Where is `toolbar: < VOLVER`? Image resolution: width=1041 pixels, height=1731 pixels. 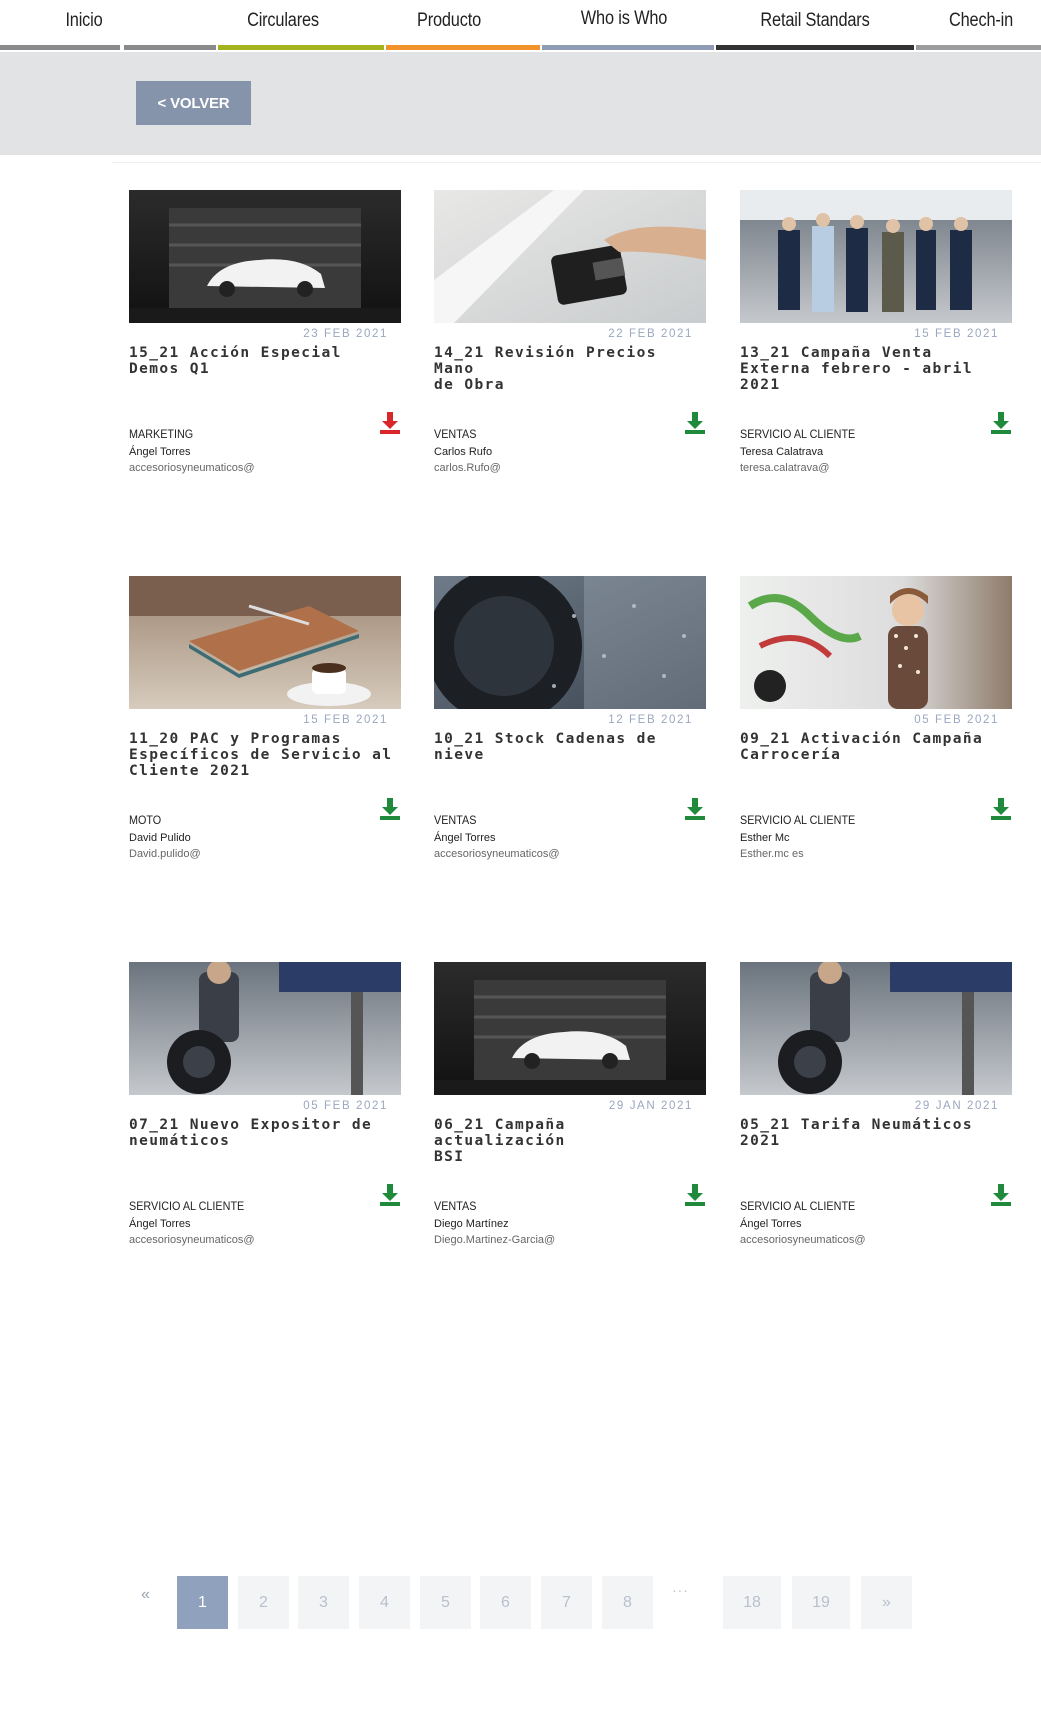
toolbar: < VOLVER is located at coordinates (520, 103).